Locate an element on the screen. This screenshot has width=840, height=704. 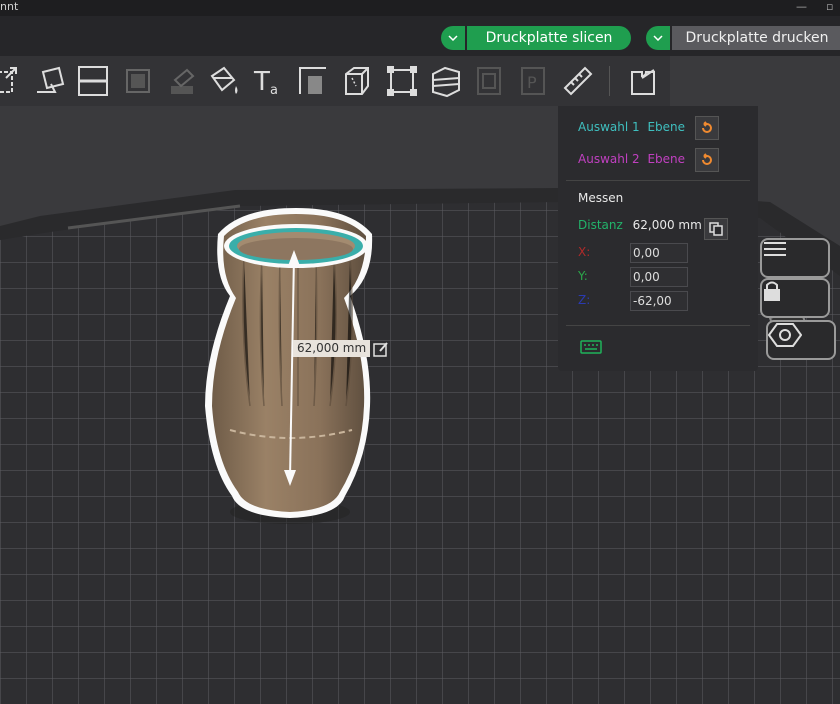
lock-icon is located at coordinates (772, 291).